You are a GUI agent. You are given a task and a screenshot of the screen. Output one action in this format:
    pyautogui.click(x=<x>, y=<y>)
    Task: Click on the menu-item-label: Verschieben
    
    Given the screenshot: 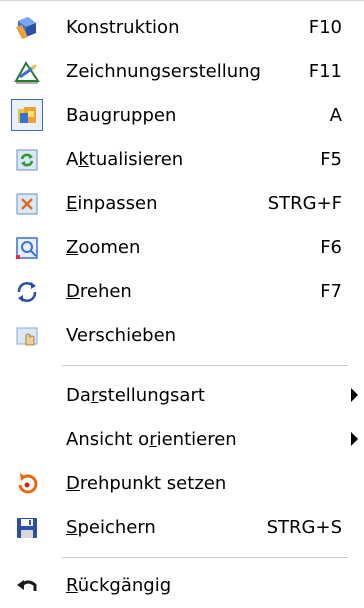 What is the action you would take?
    pyautogui.click(x=121, y=335)
    